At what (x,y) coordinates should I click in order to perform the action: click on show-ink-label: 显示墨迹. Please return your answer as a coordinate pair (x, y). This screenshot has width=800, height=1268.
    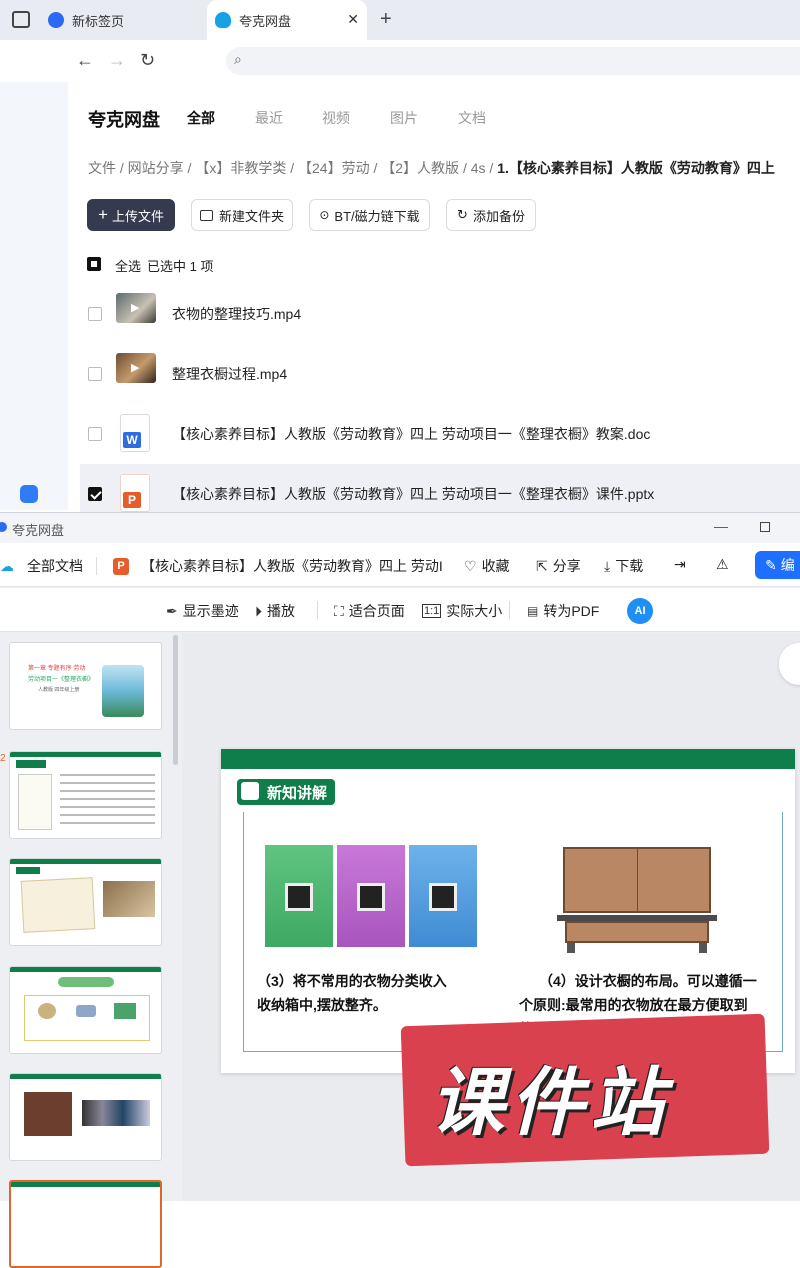
    Looking at the image, I should click on (210, 611).